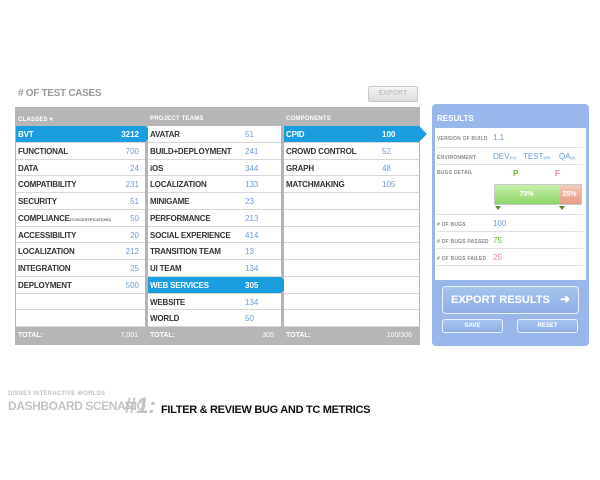 The width and height of the screenshot is (600, 480). What do you see at coordinates (472, 326) in the screenshot?
I see `save-button: SAVE` at bounding box center [472, 326].